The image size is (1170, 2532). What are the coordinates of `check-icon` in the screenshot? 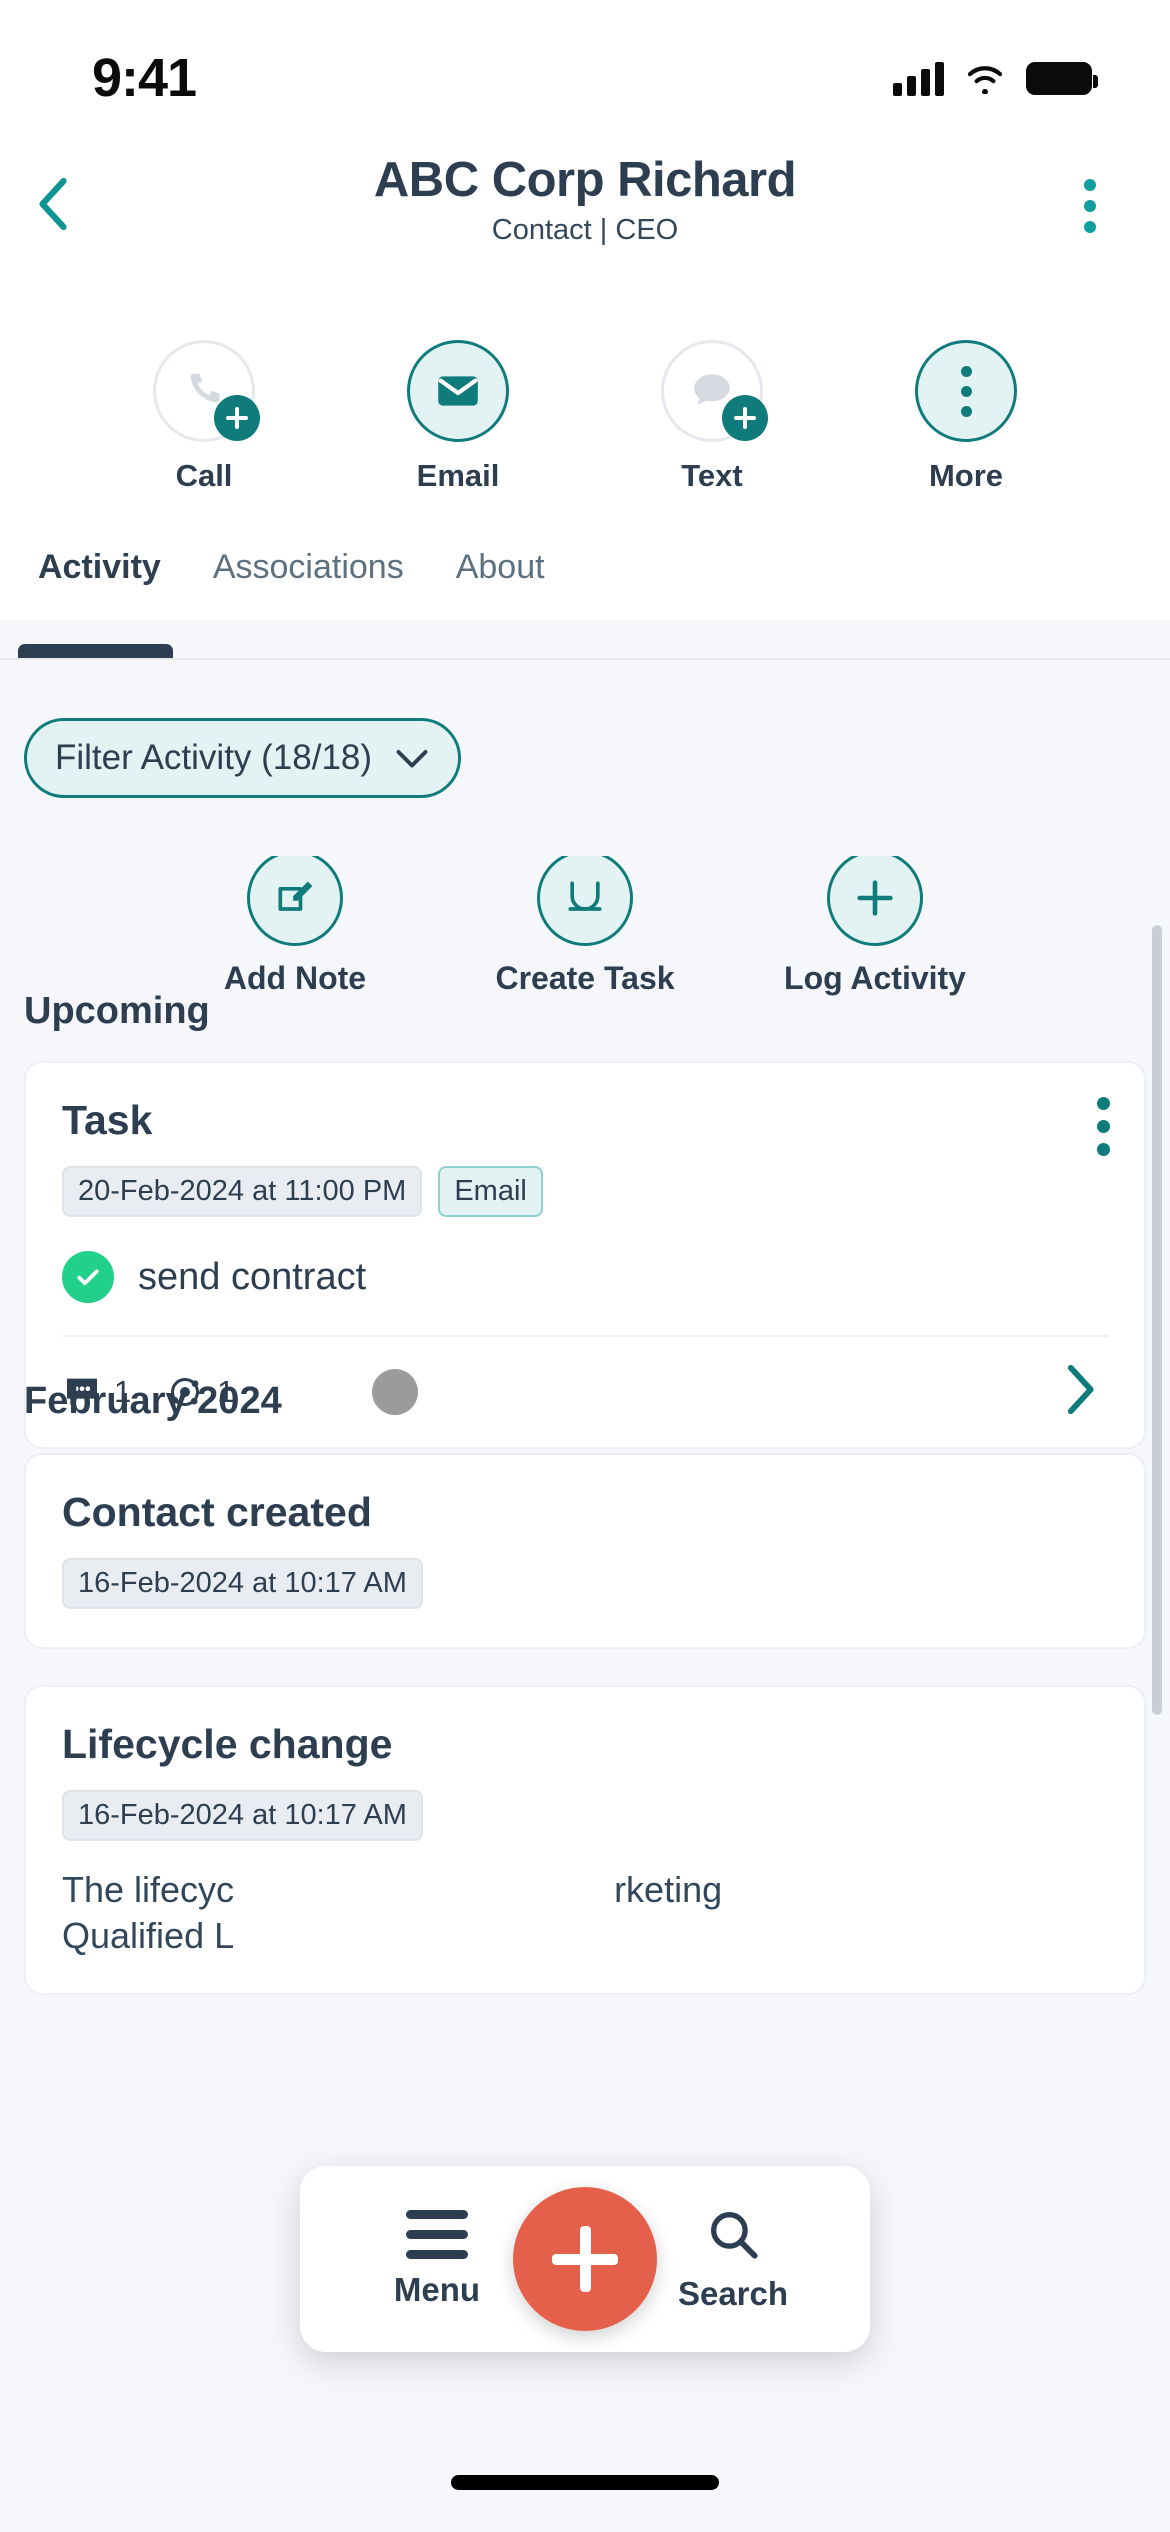 It's located at (88, 1277).